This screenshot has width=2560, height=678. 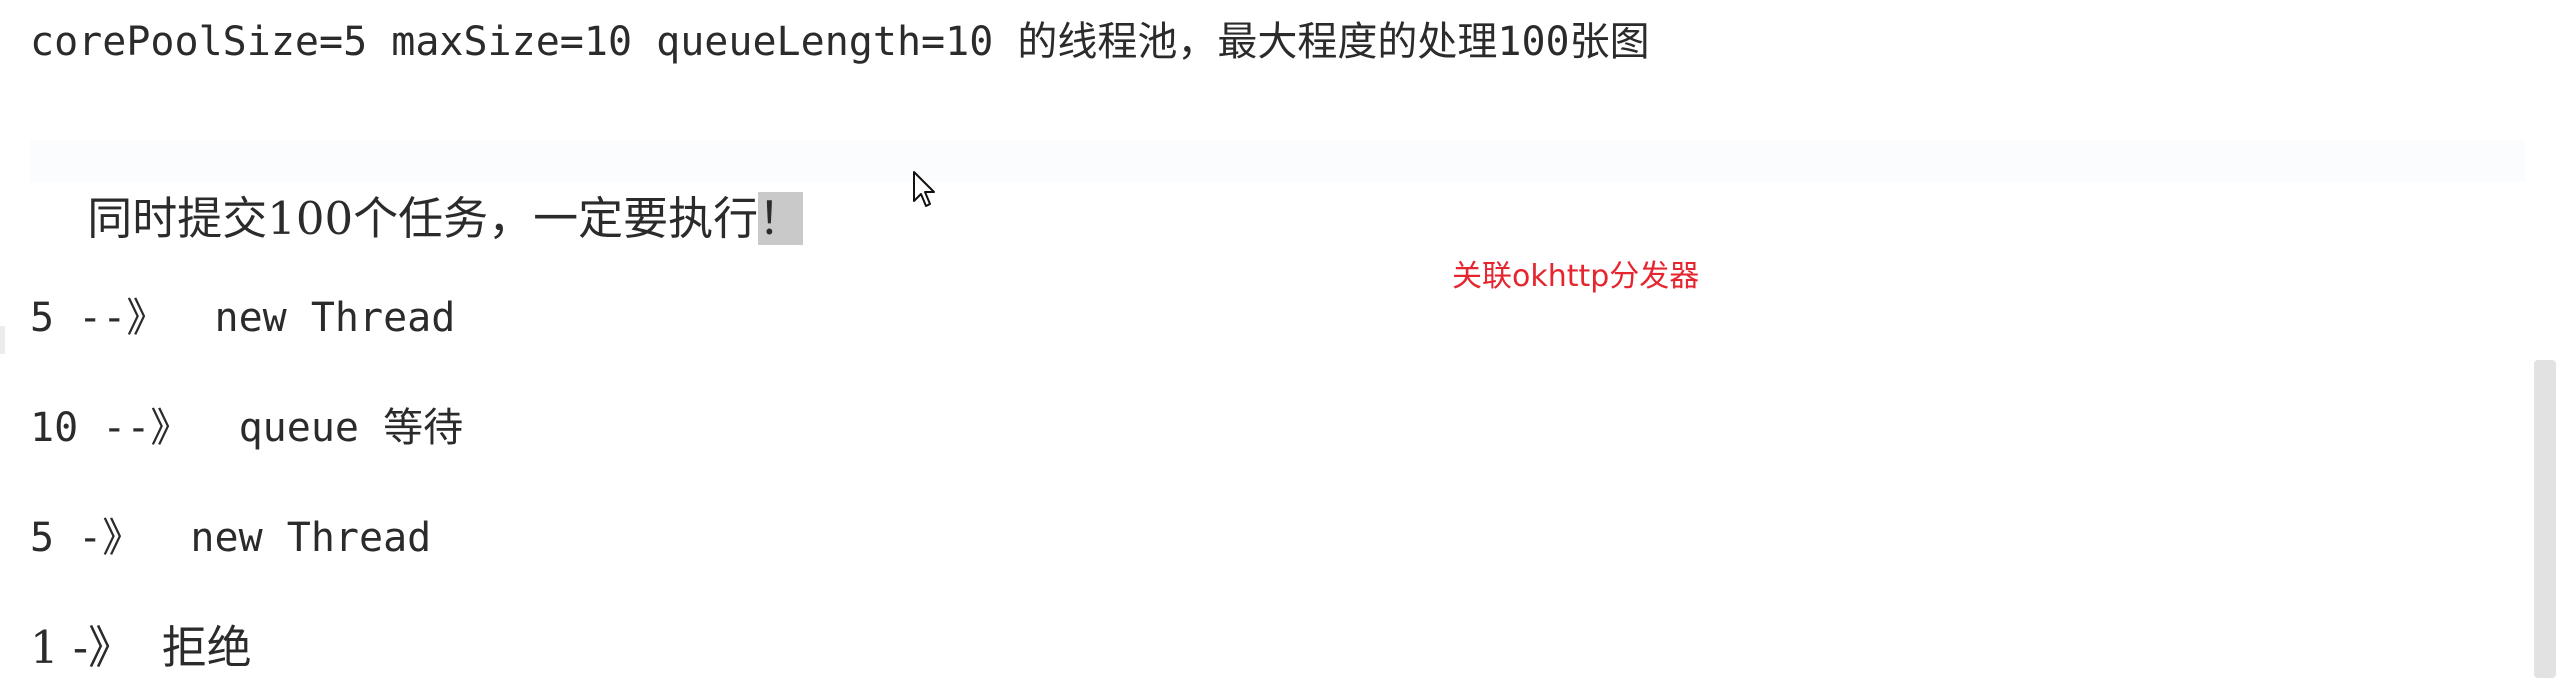 What do you see at coordinates (781, 218) in the screenshot?
I see `selected-text: ！` at bounding box center [781, 218].